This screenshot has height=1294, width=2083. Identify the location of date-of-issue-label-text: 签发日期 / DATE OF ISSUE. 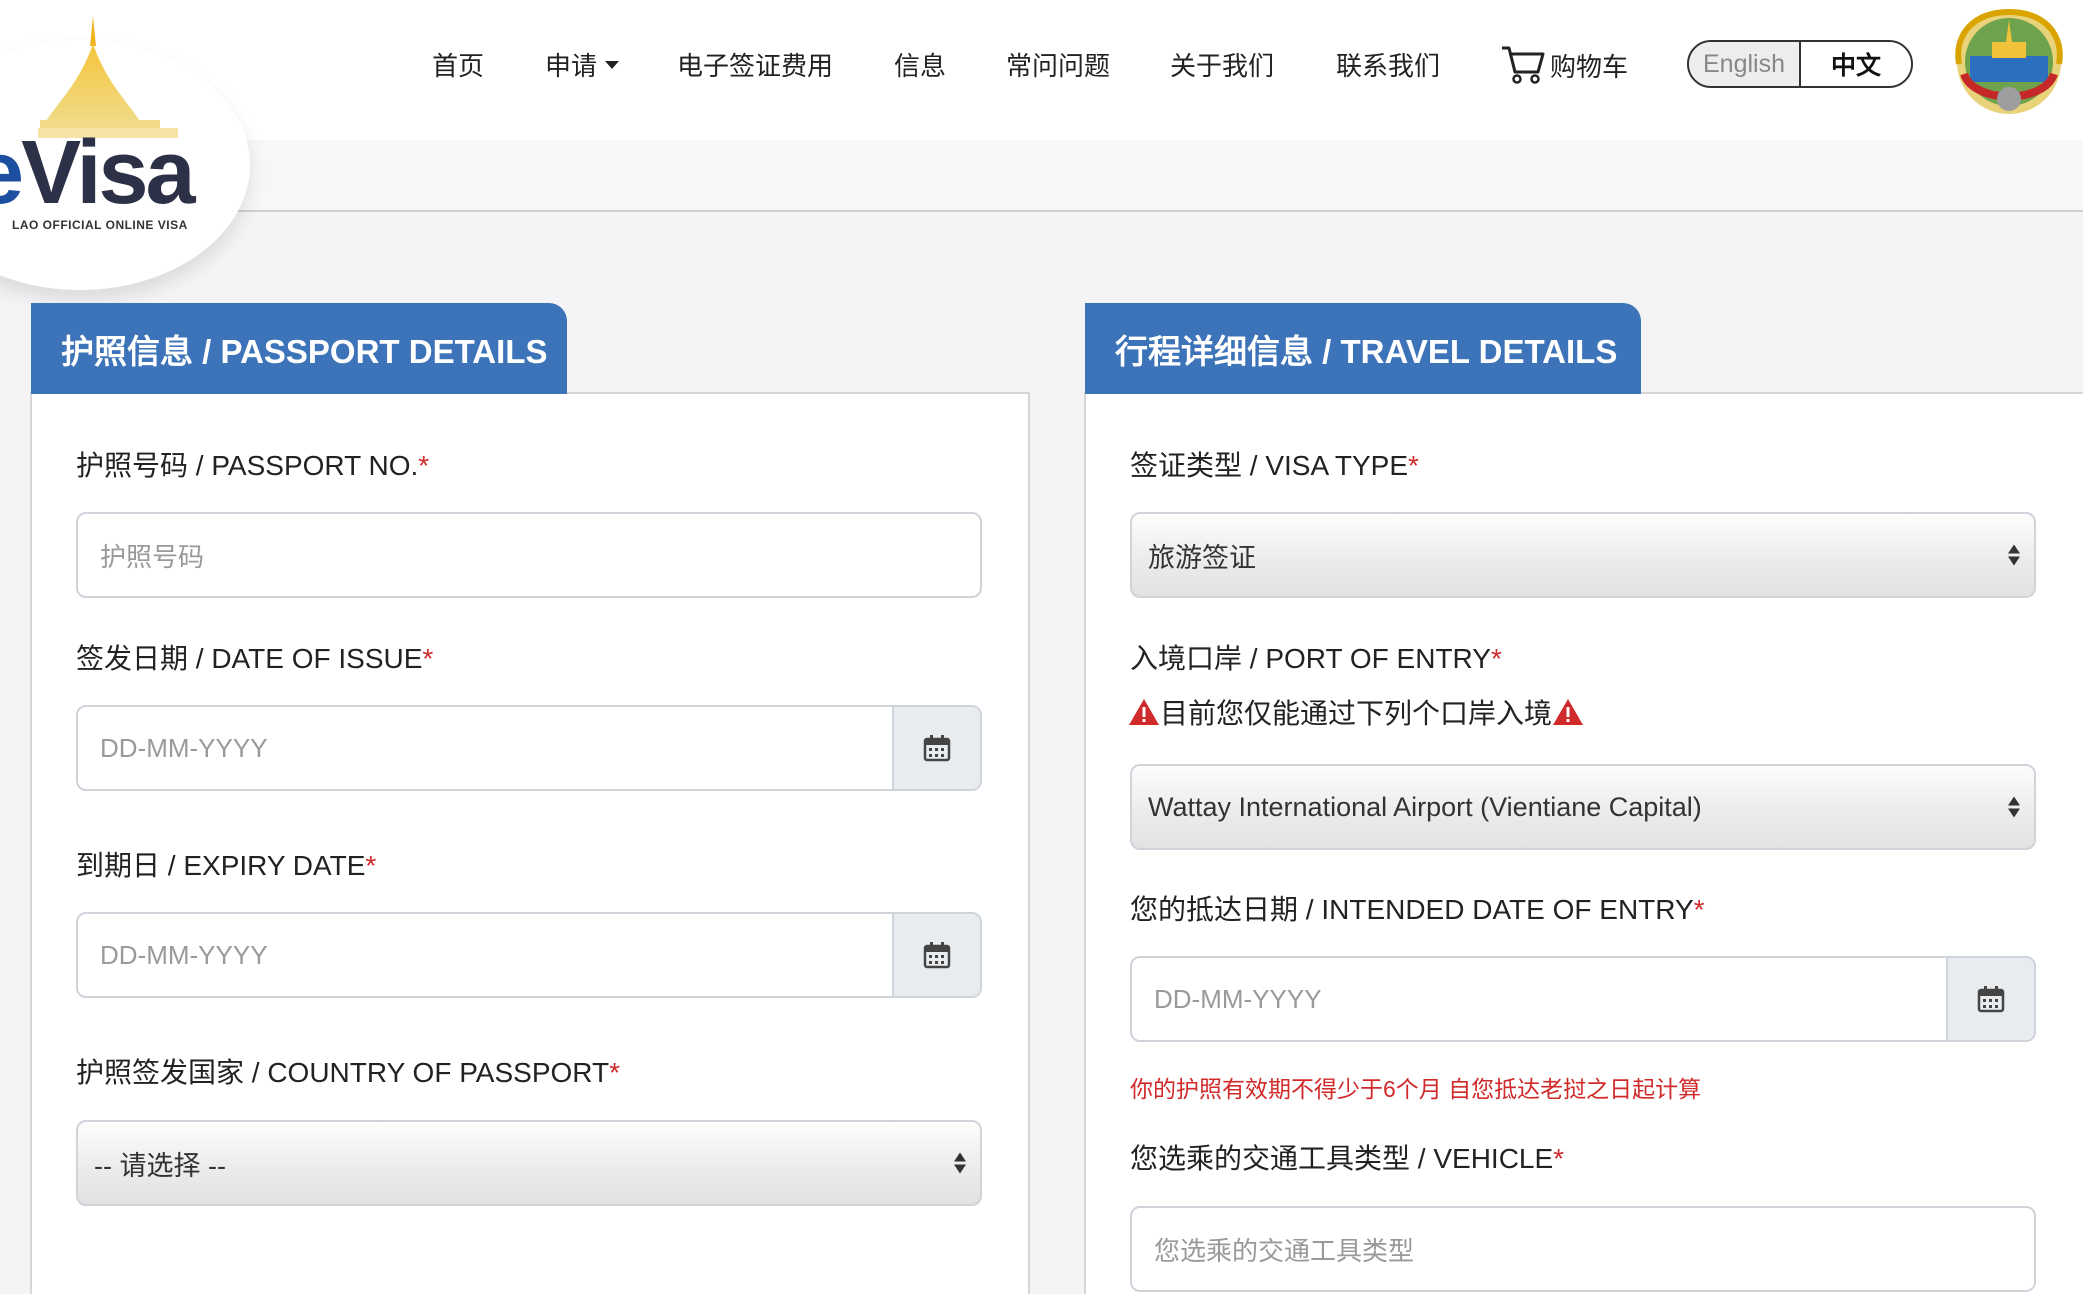
(249, 658).